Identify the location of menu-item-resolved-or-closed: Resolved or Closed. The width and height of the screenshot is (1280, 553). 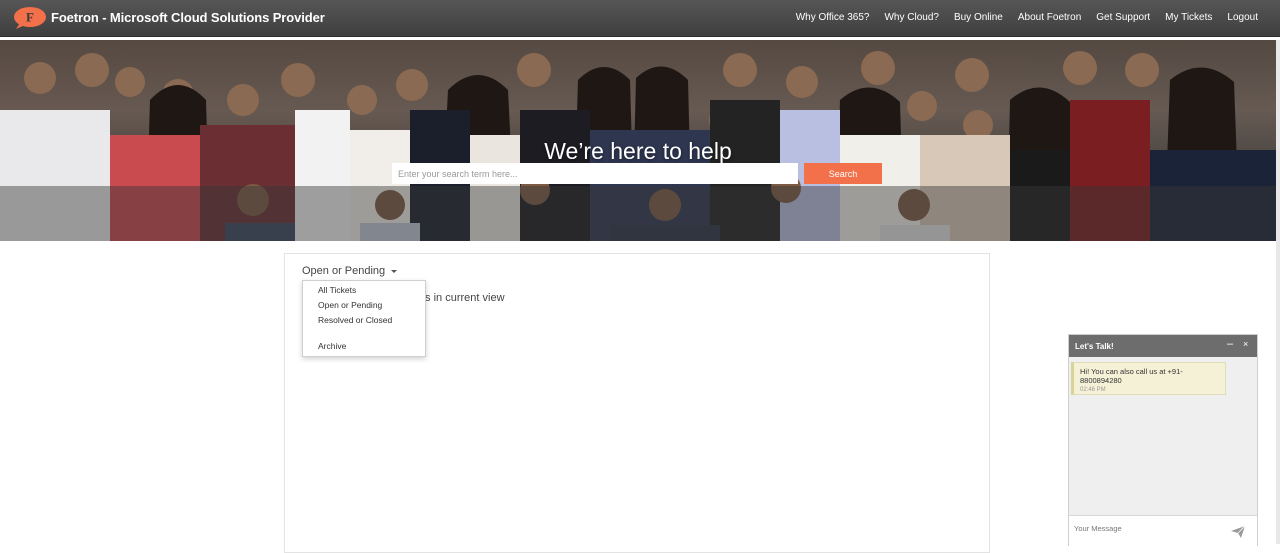
(355, 320).